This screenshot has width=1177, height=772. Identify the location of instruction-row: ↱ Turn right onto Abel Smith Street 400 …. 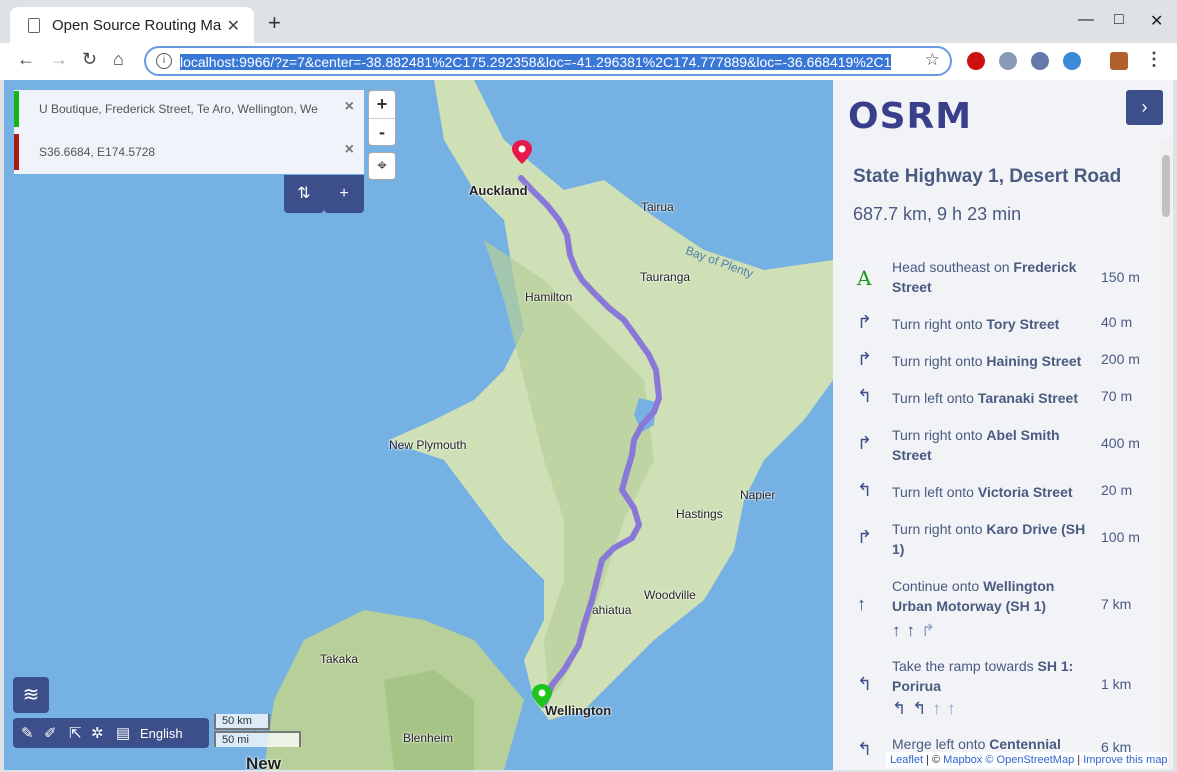
(995, 446).